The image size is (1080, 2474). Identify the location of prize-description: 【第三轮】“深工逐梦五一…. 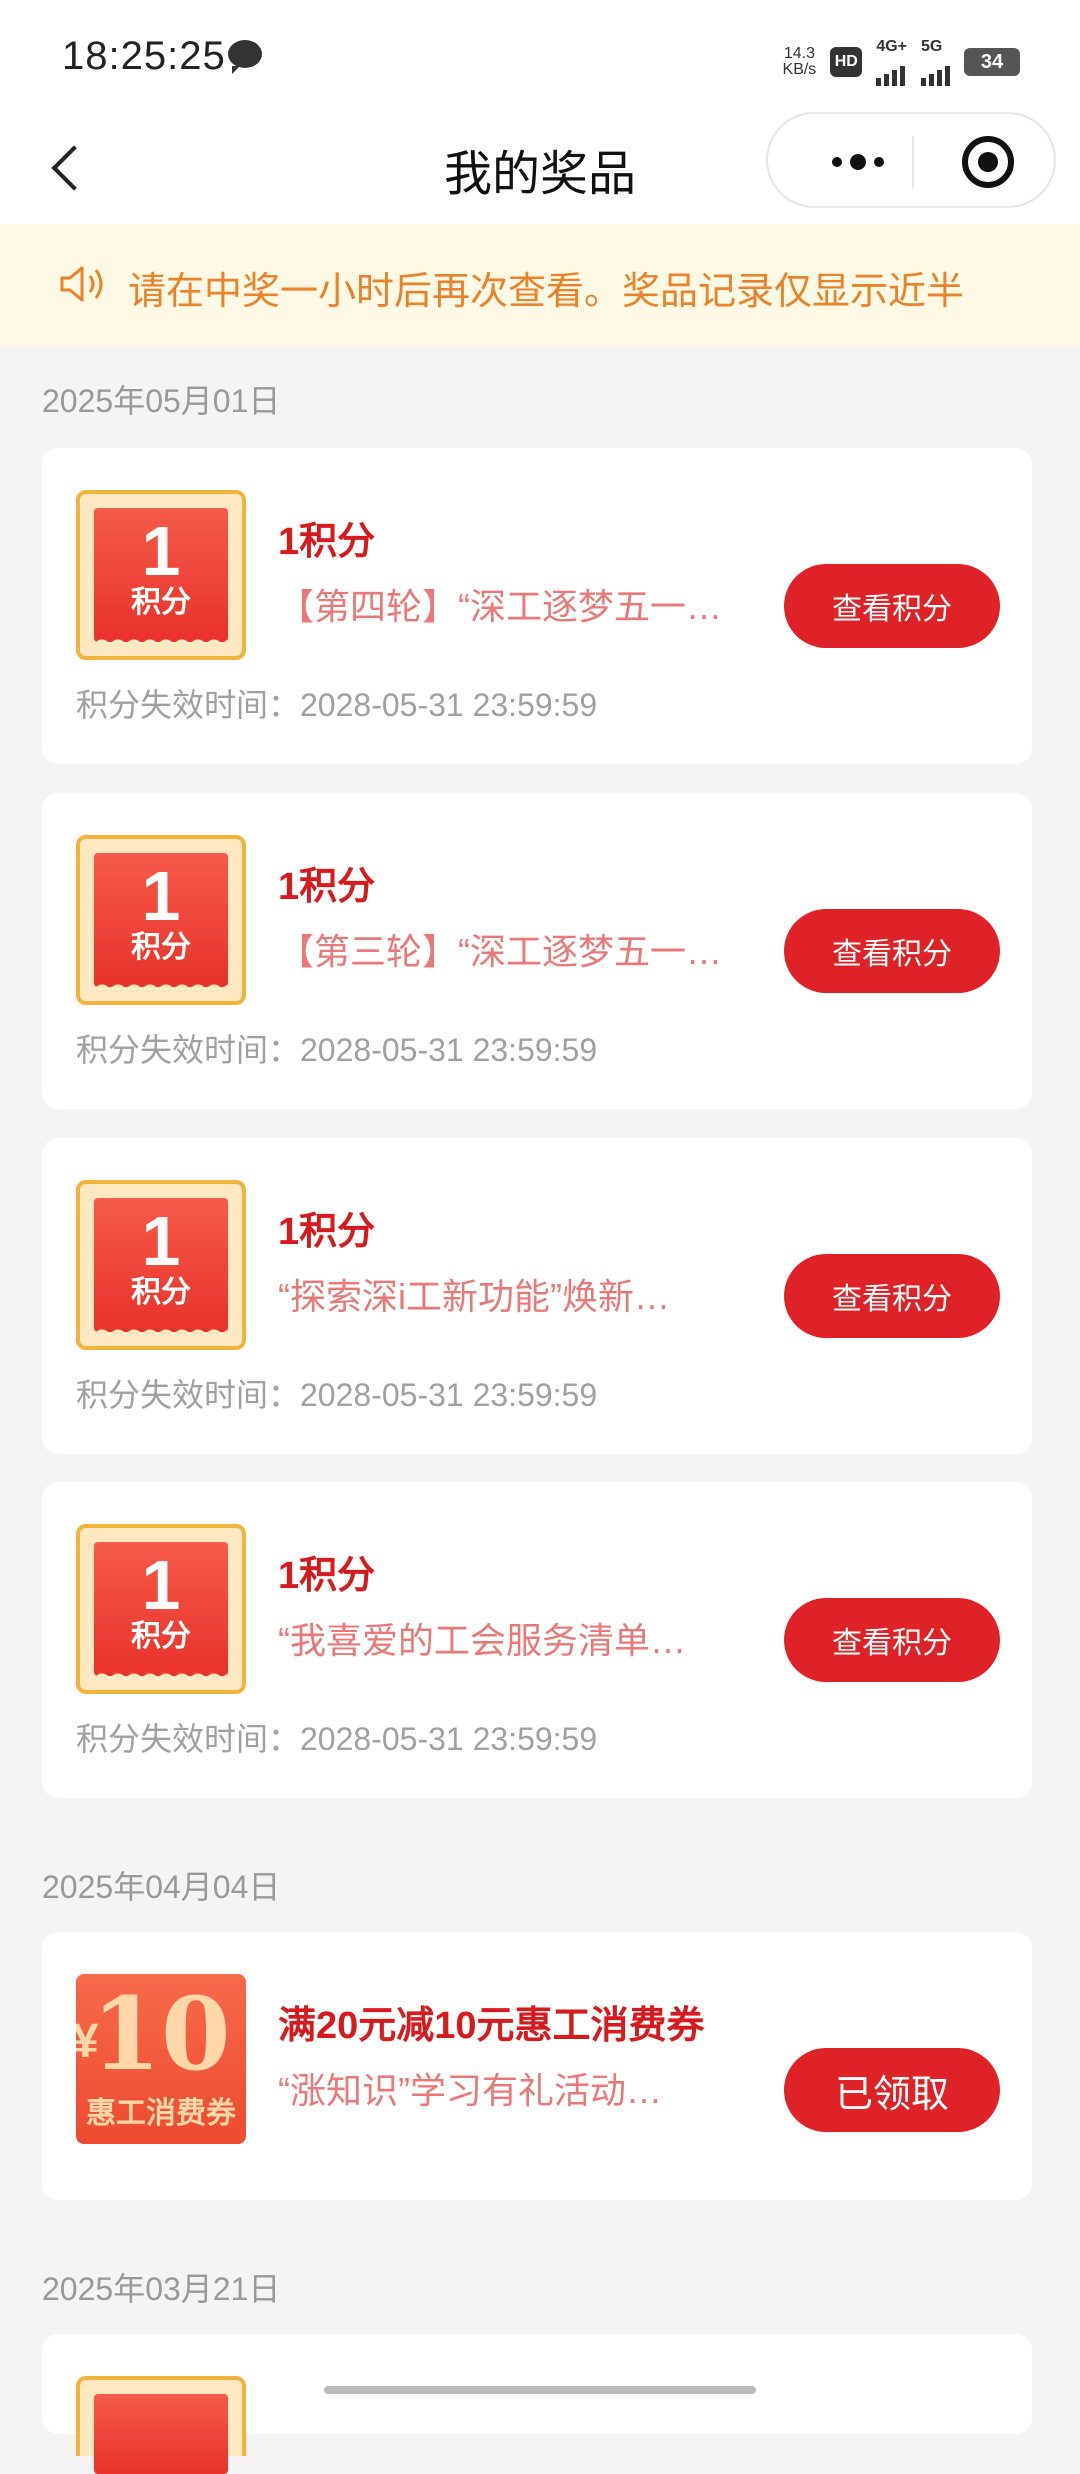
(500, 951).